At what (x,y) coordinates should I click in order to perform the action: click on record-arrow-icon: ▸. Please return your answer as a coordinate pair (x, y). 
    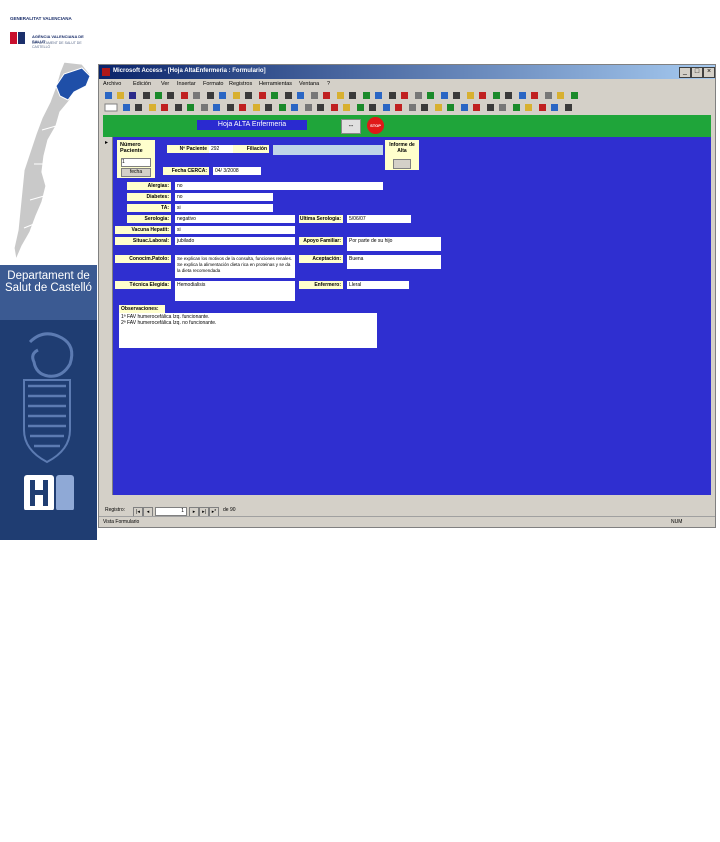
    Looking at the image, I should click on (107, 143).